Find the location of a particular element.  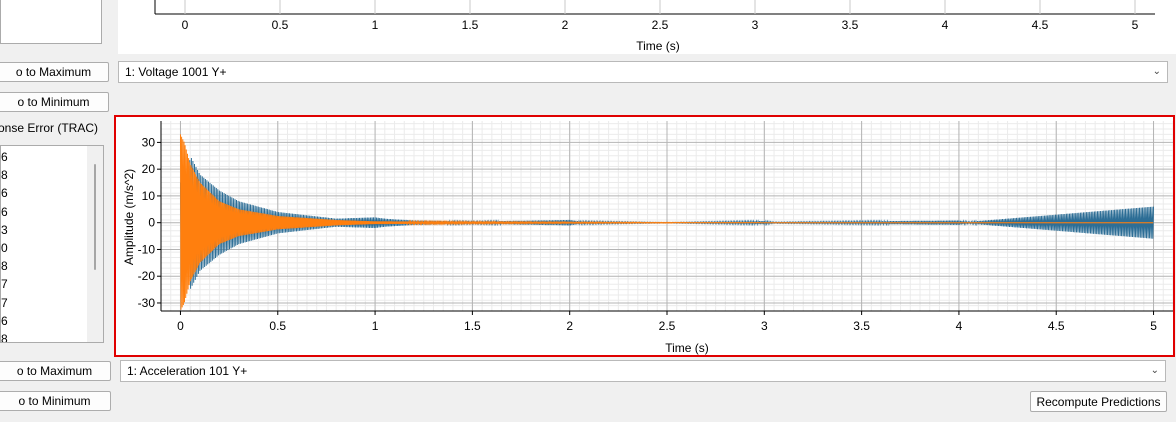

top-plot-xtick-label: 1 is located at coordinates (375, 25).